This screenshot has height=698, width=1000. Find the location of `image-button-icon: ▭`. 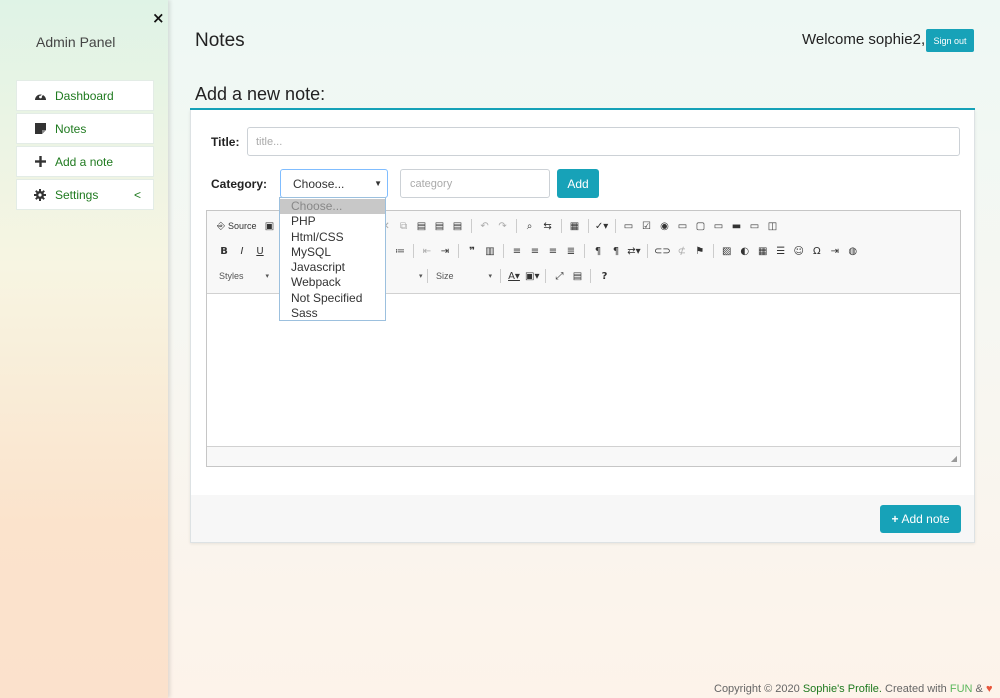

image-button-icon: ▭ is located at coordinates (755, 226).